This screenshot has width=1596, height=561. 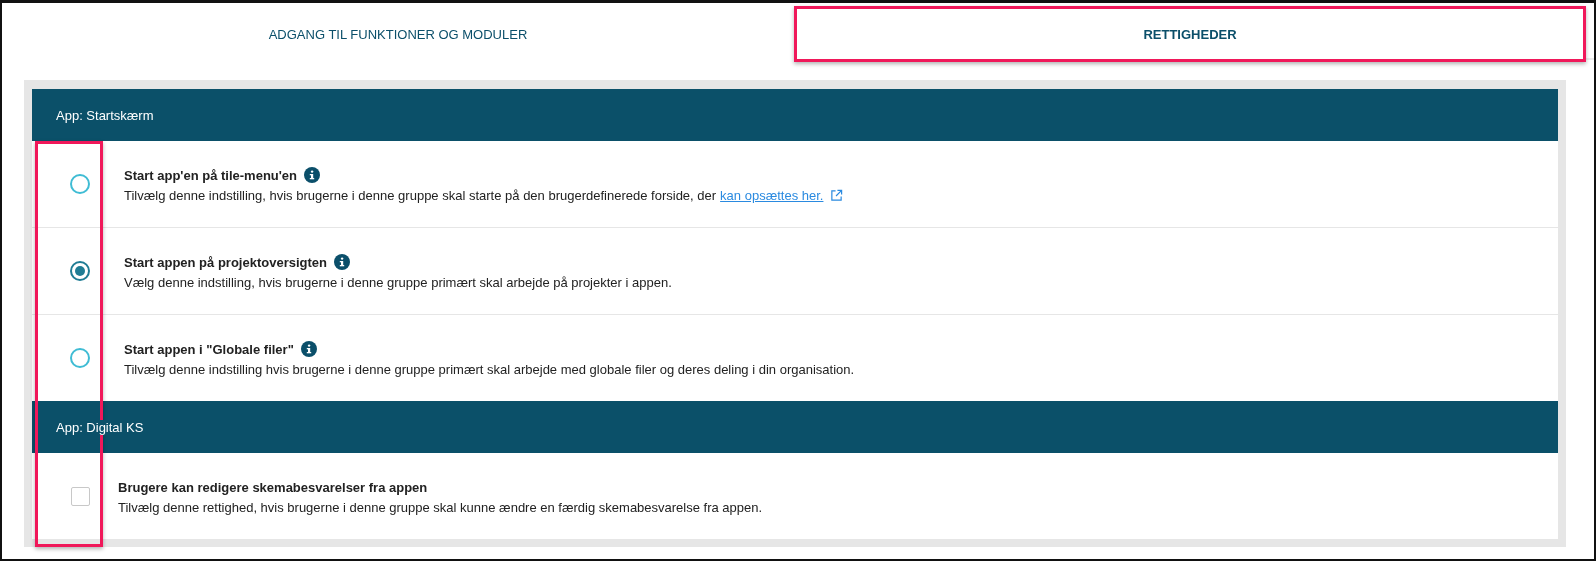 I want to click on checkbox, so click(x=80, y=496).